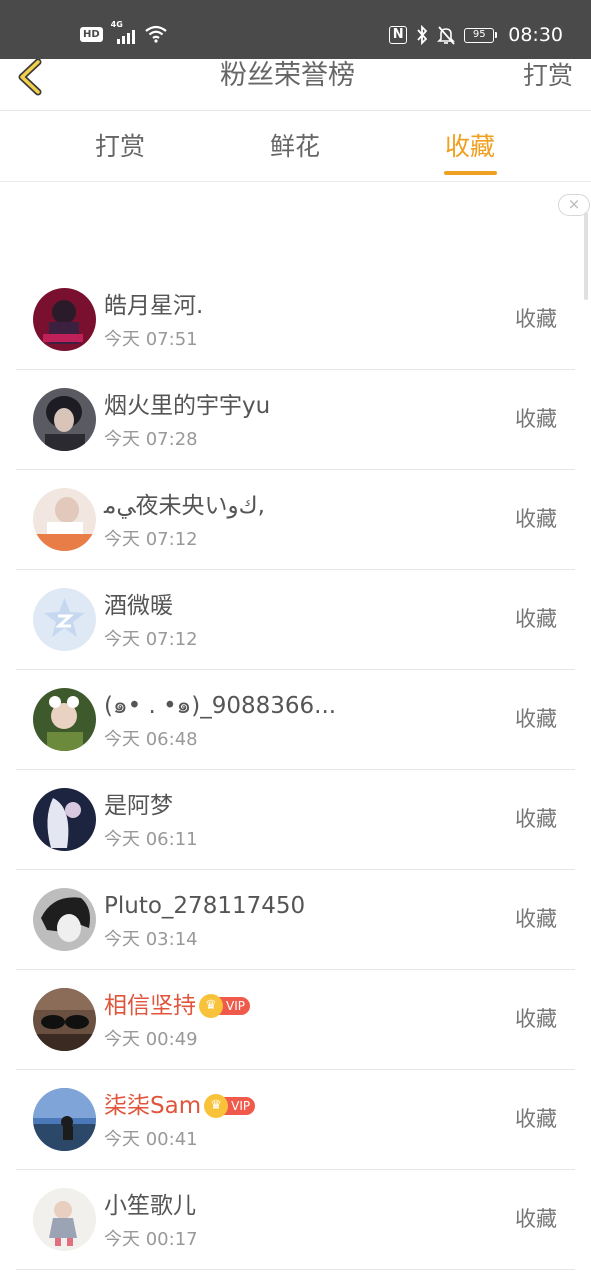  Describe the element at coordinates (295, 620) in the screenshot. I see `list-item: 酒微暖 今天 07:12 收藏` at that location.